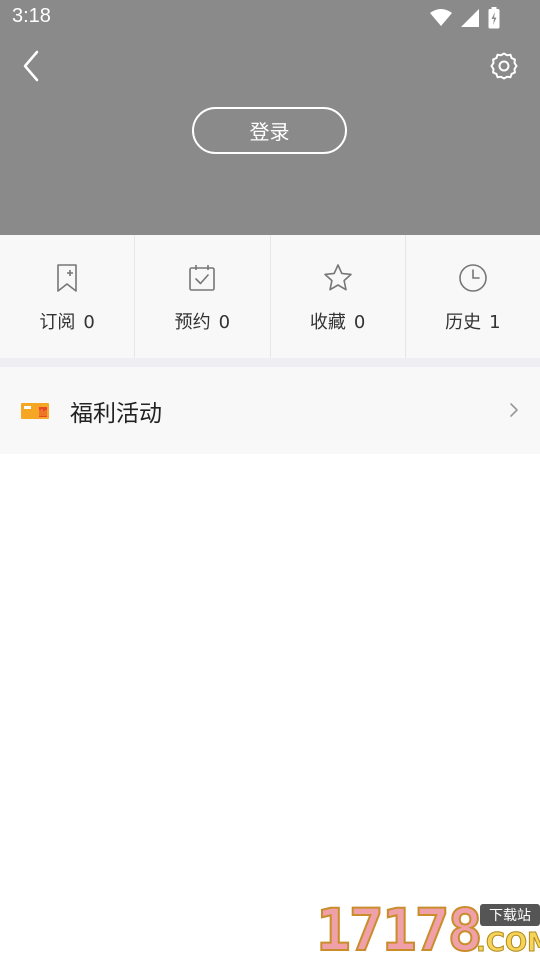 This screenshot has height=960, width=540. What do you see at coordinates (270, 410) in the screenshot?
I see `menu-item-welfare: 福利活动` at bounding box center [270, 410].